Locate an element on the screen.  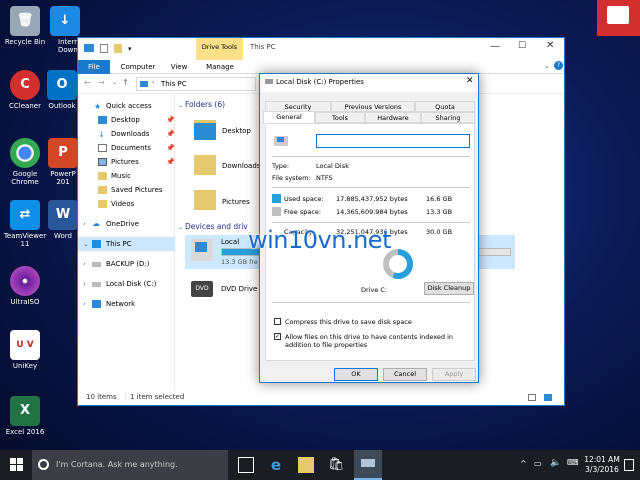
cortana-search-box: I'm Cortana. Ask me anything. is located at coordinates (130, 465).